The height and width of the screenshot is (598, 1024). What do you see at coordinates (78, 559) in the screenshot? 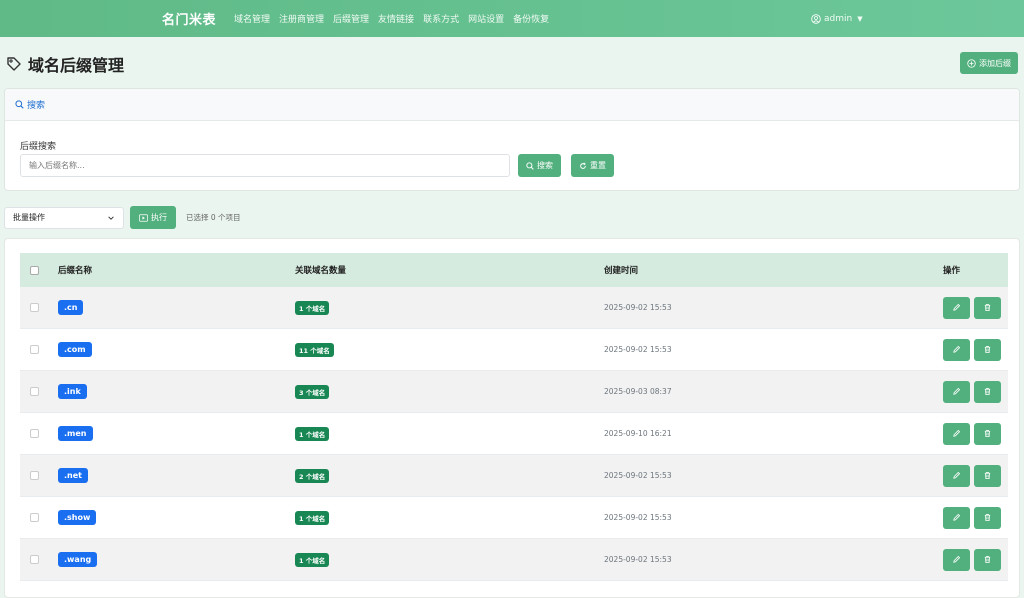
I see `suffix-badge: .wang` at bounding box center [78, 559].